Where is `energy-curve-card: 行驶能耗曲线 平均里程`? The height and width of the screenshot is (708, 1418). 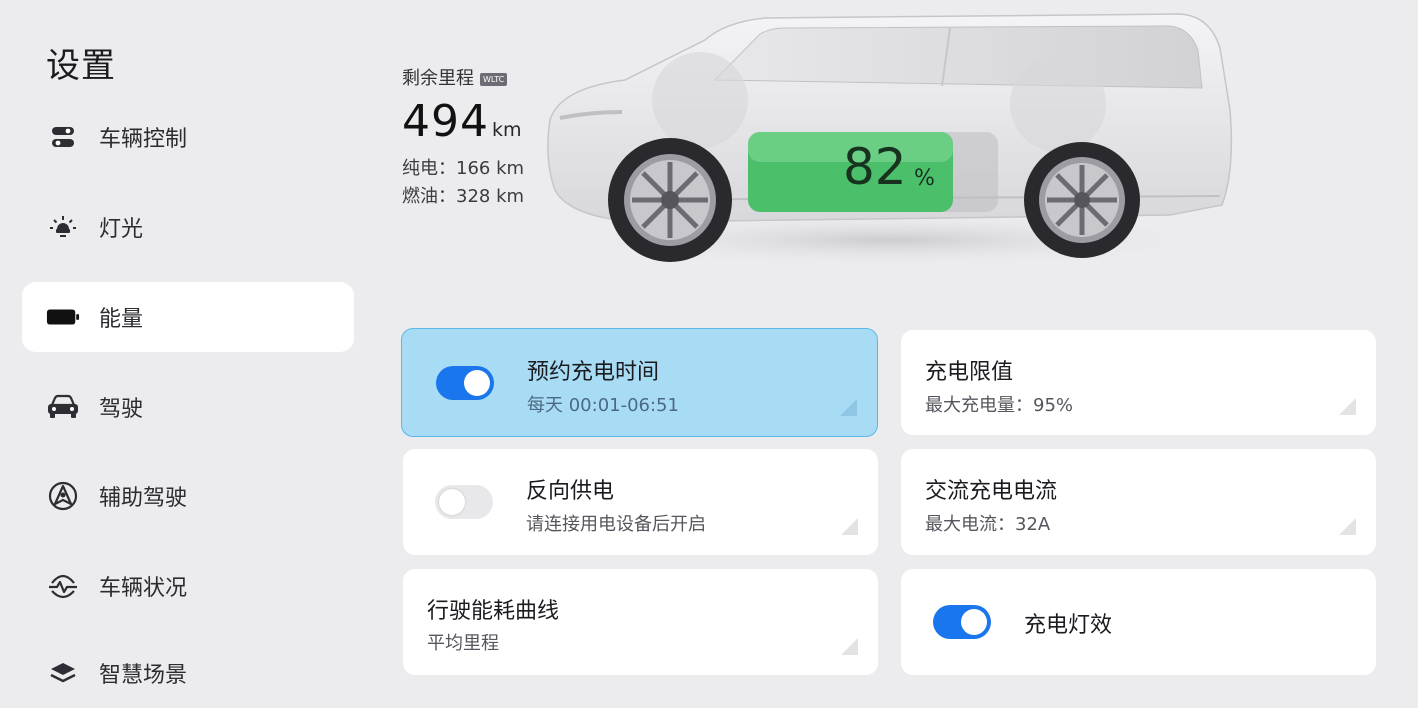
energy-curve-card: 行驶能耗曲线 平均里程 is located at coordinates (640, 622).